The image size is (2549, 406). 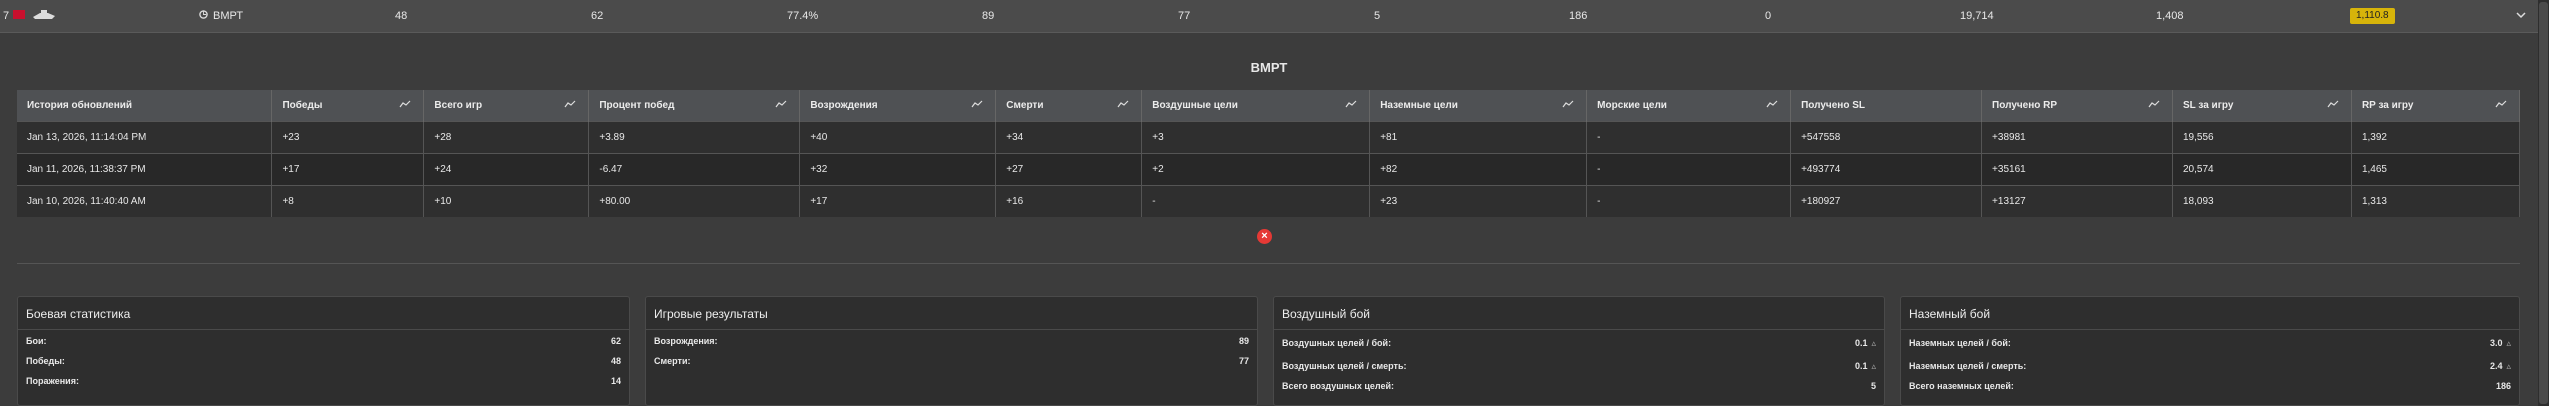 I want to click on table-cell: +180927, so click(x=1886, y=201).